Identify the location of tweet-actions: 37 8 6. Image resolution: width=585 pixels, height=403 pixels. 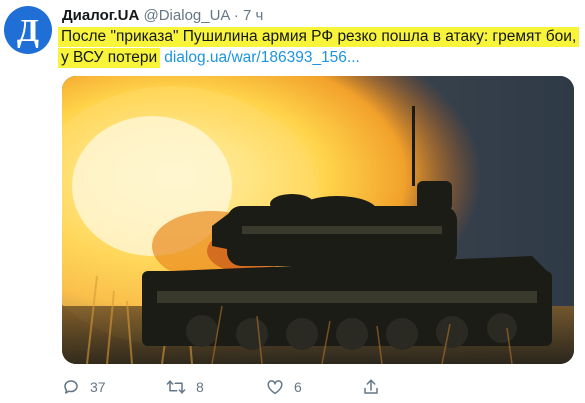
(221, 387).